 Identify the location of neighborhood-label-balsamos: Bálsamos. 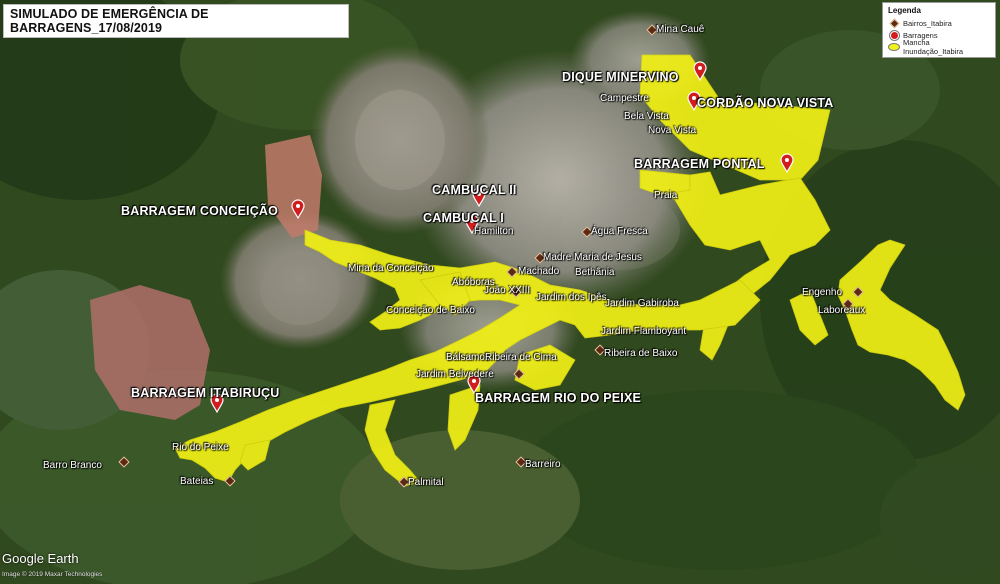
(468, 357).